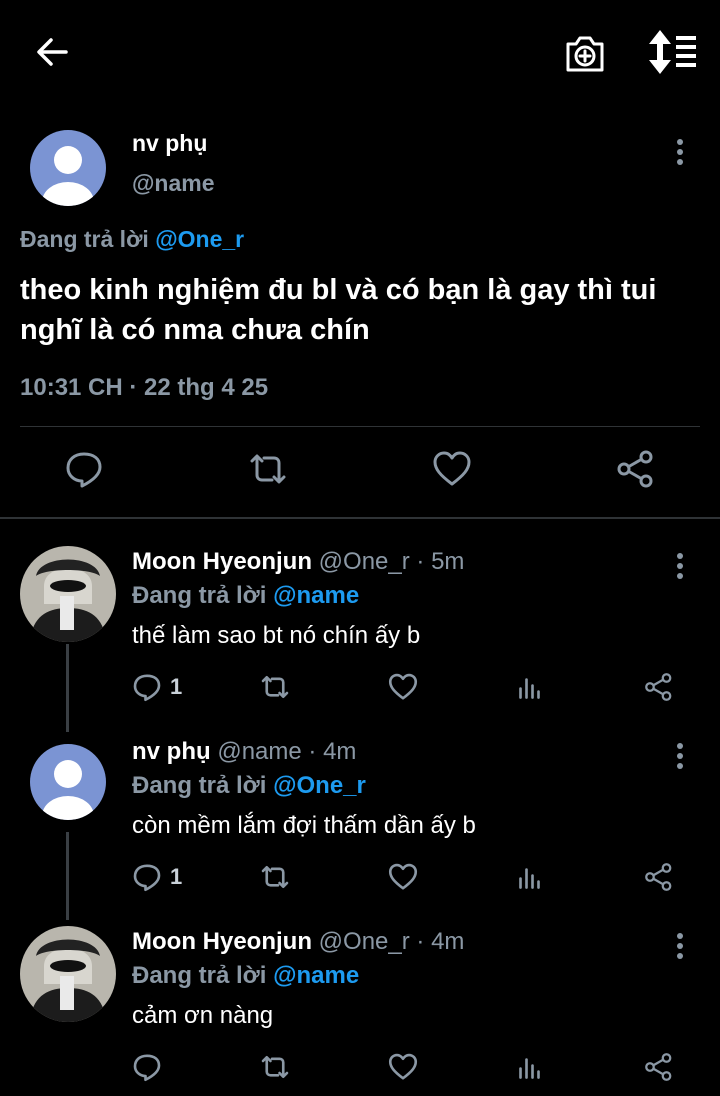  I want to click on reply-text: thế làm sao bt nó chín ấy b, so click(276, 635).